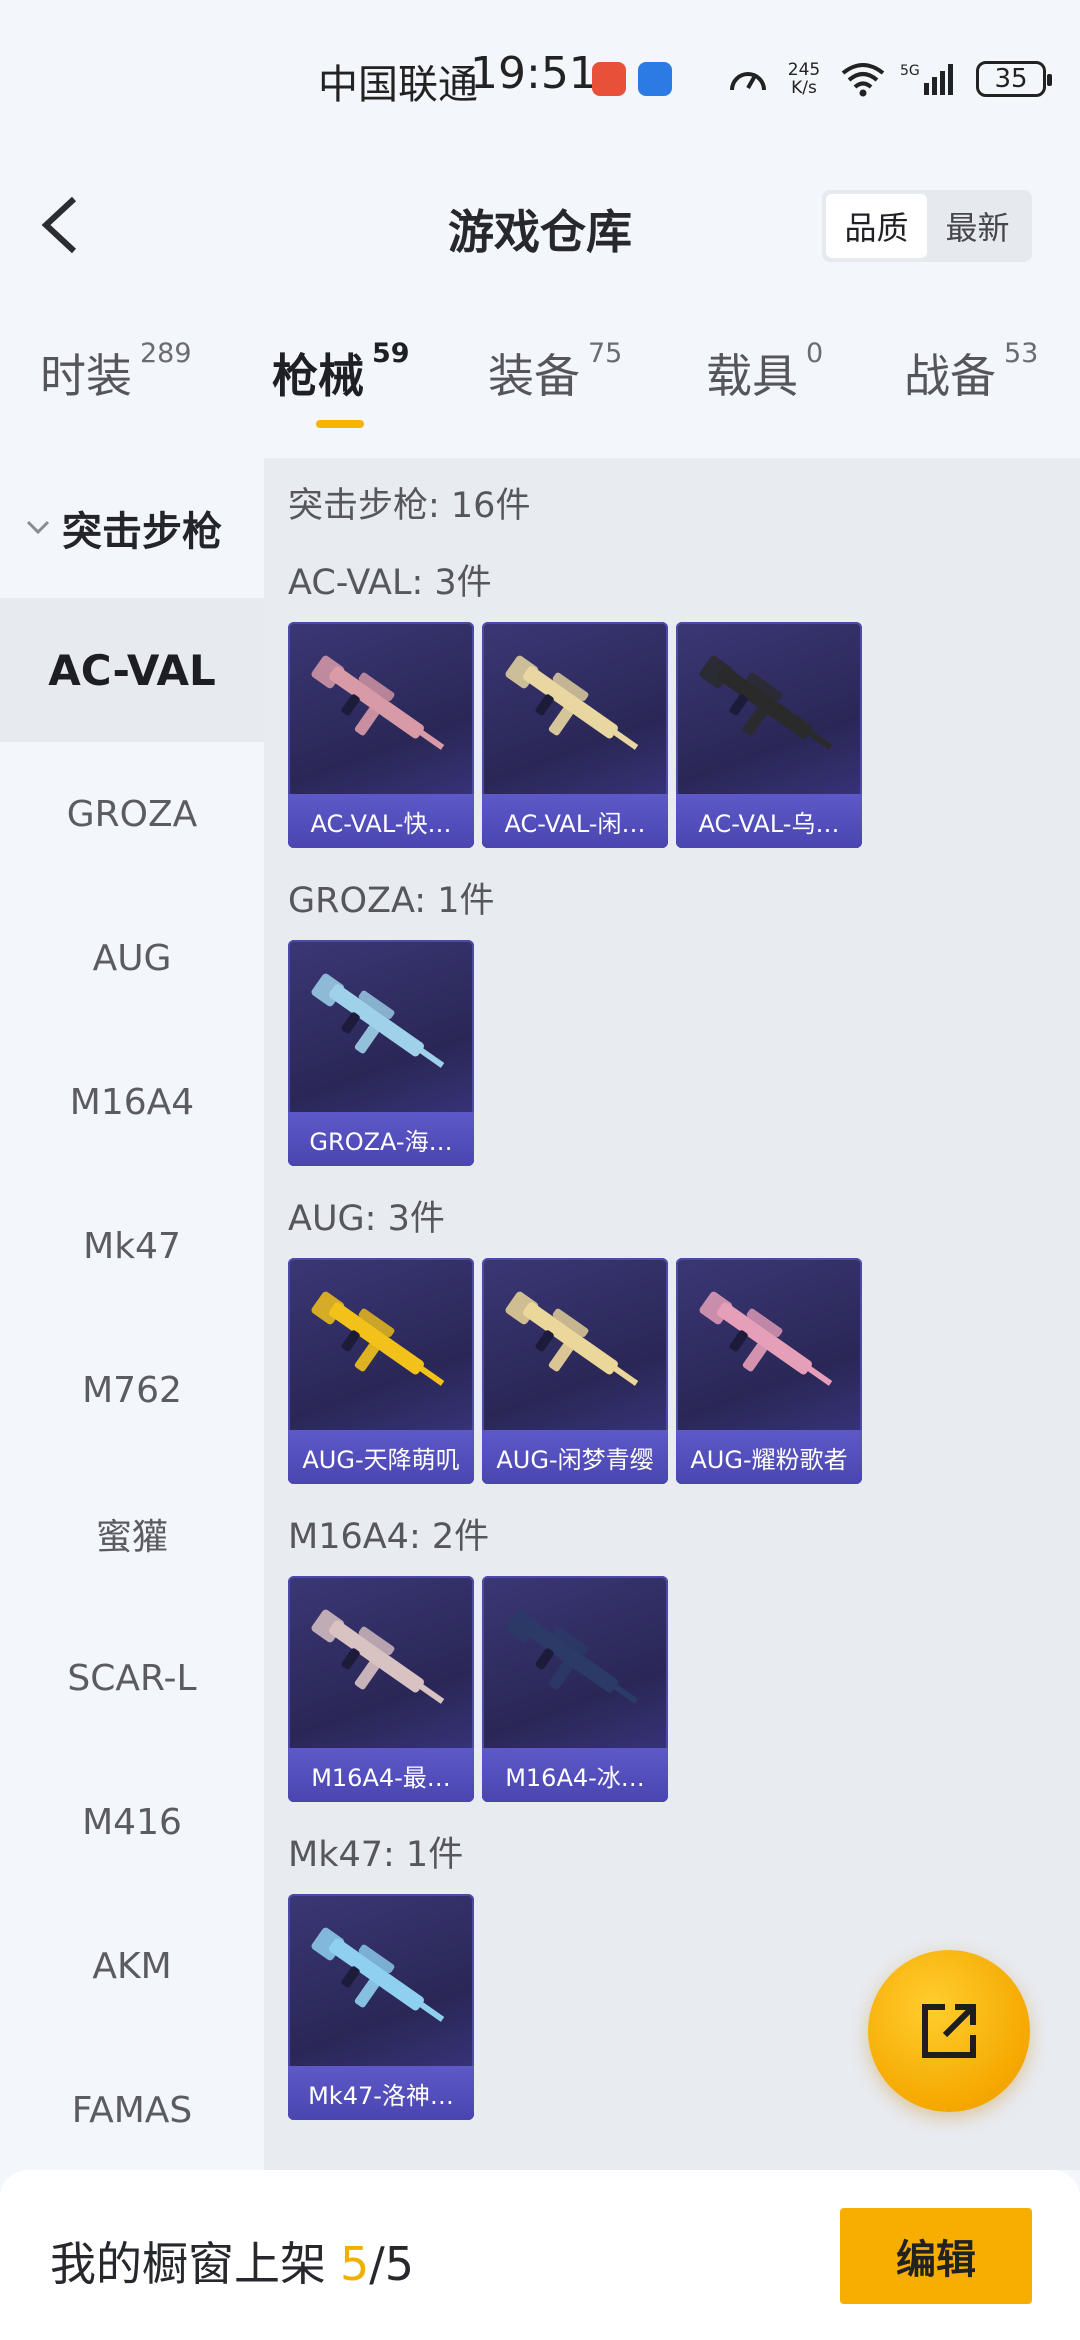 The width and height of the screenshot is (1080, 2340). Describe the element at coordinates (132, 814) in the screenshot. I see `sidebar-item-groza: GROZA` at that location.